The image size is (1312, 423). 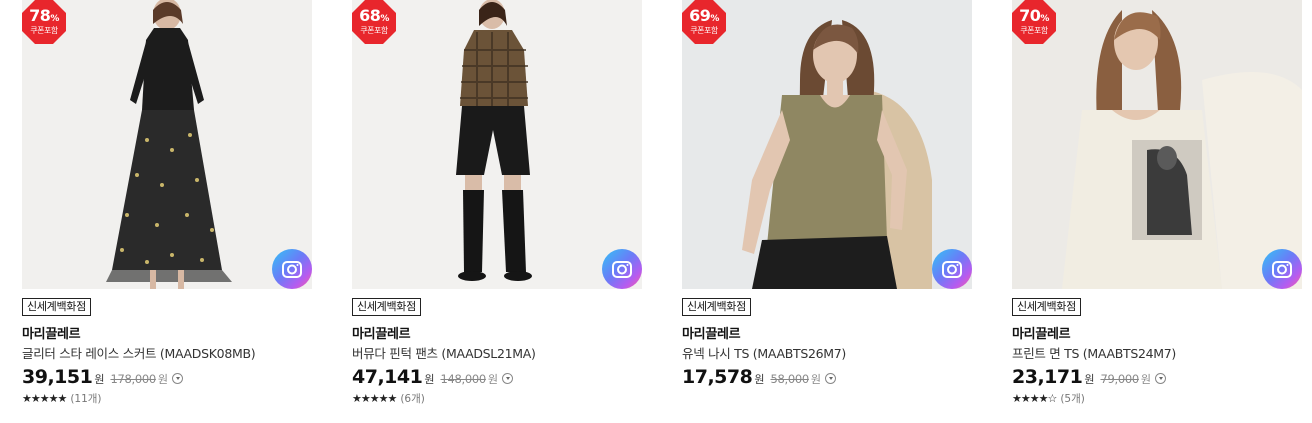 What do you see at coordinates (133, 379) in the screenshot?
I see `original-price: 178,000` at bounding box center [133, 379].